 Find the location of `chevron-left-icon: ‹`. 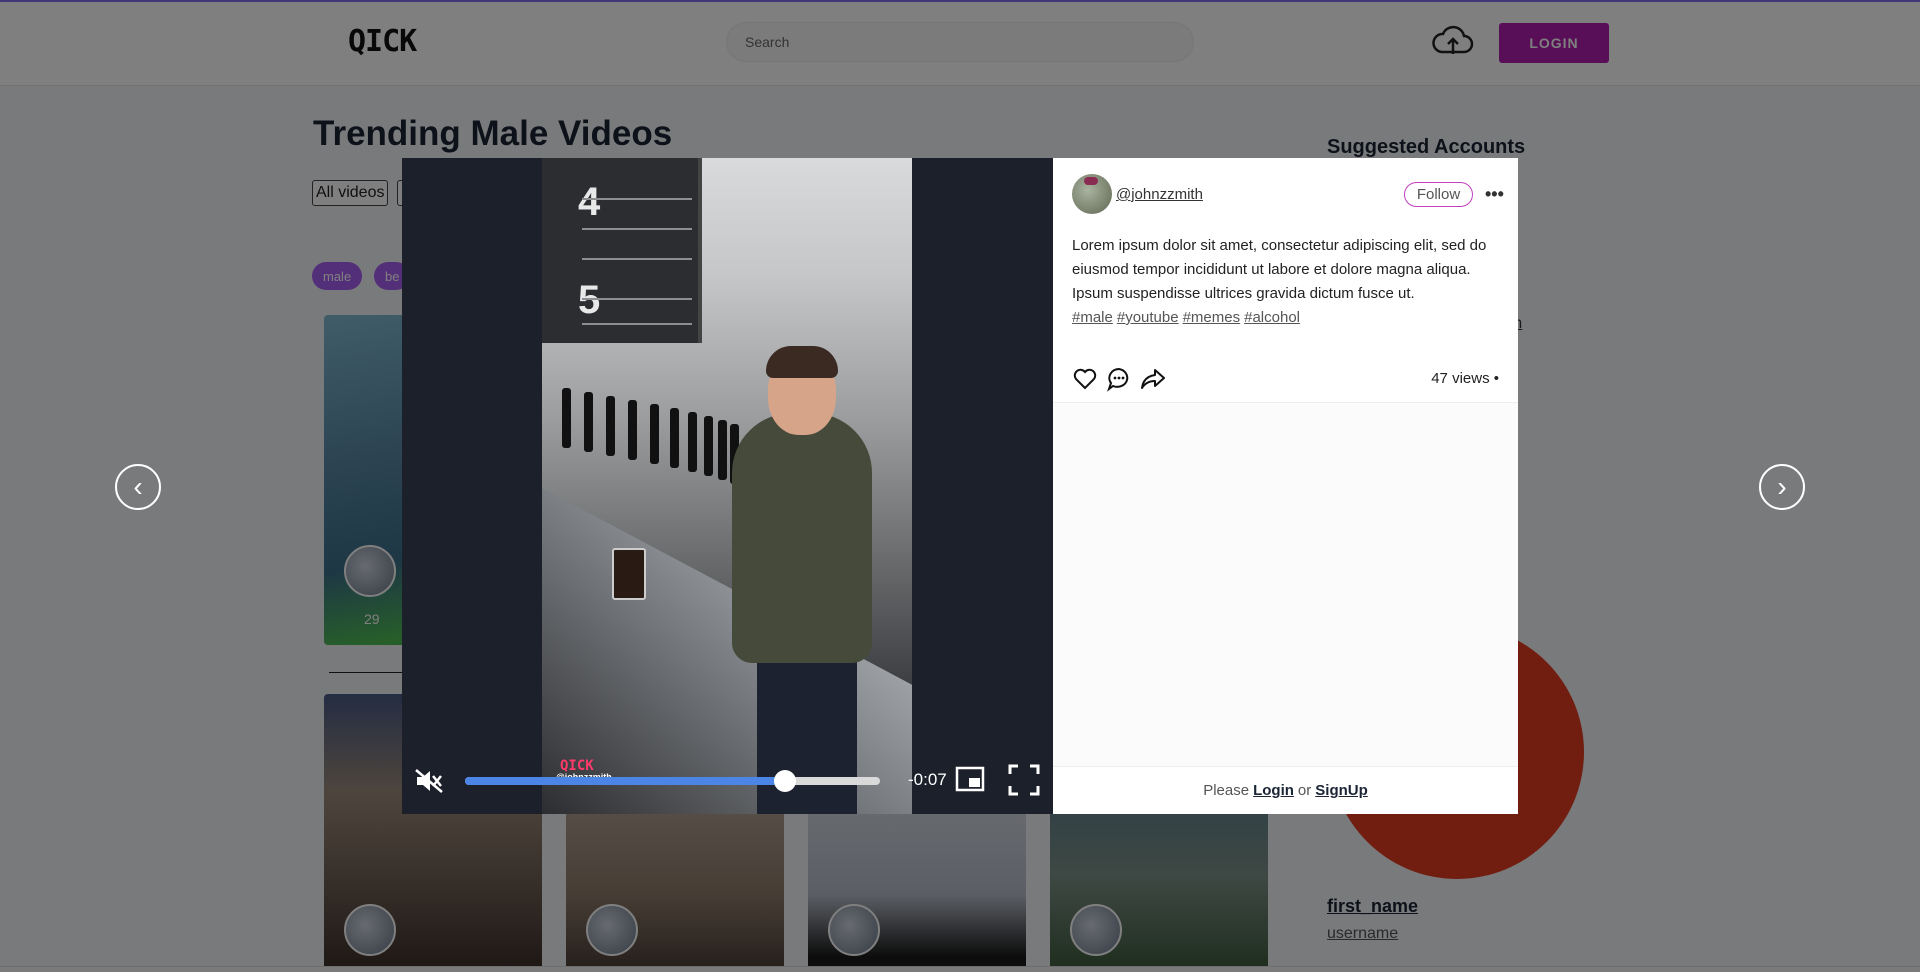

chevron-left-icon: ‹ is located at coordinates (138, 486).